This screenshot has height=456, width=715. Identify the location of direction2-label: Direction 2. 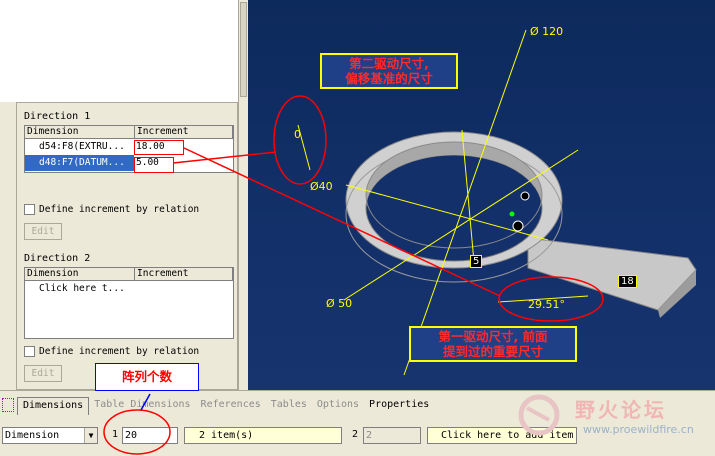
(57, 258).